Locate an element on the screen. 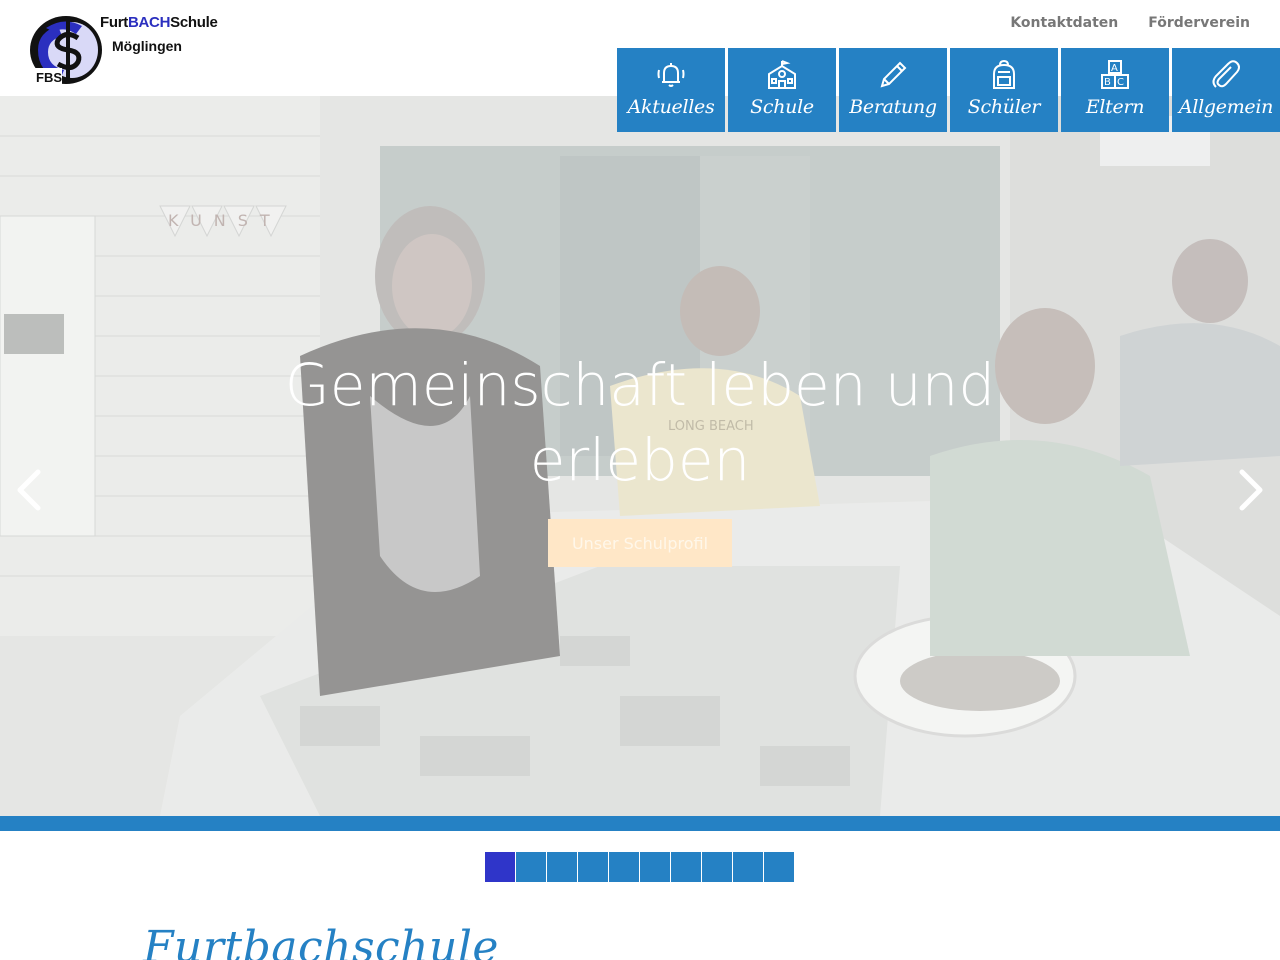 The width and height of the screenshot is (1280, 960). nav-item-beratung: Beratung is located at coordinates (893, 90).